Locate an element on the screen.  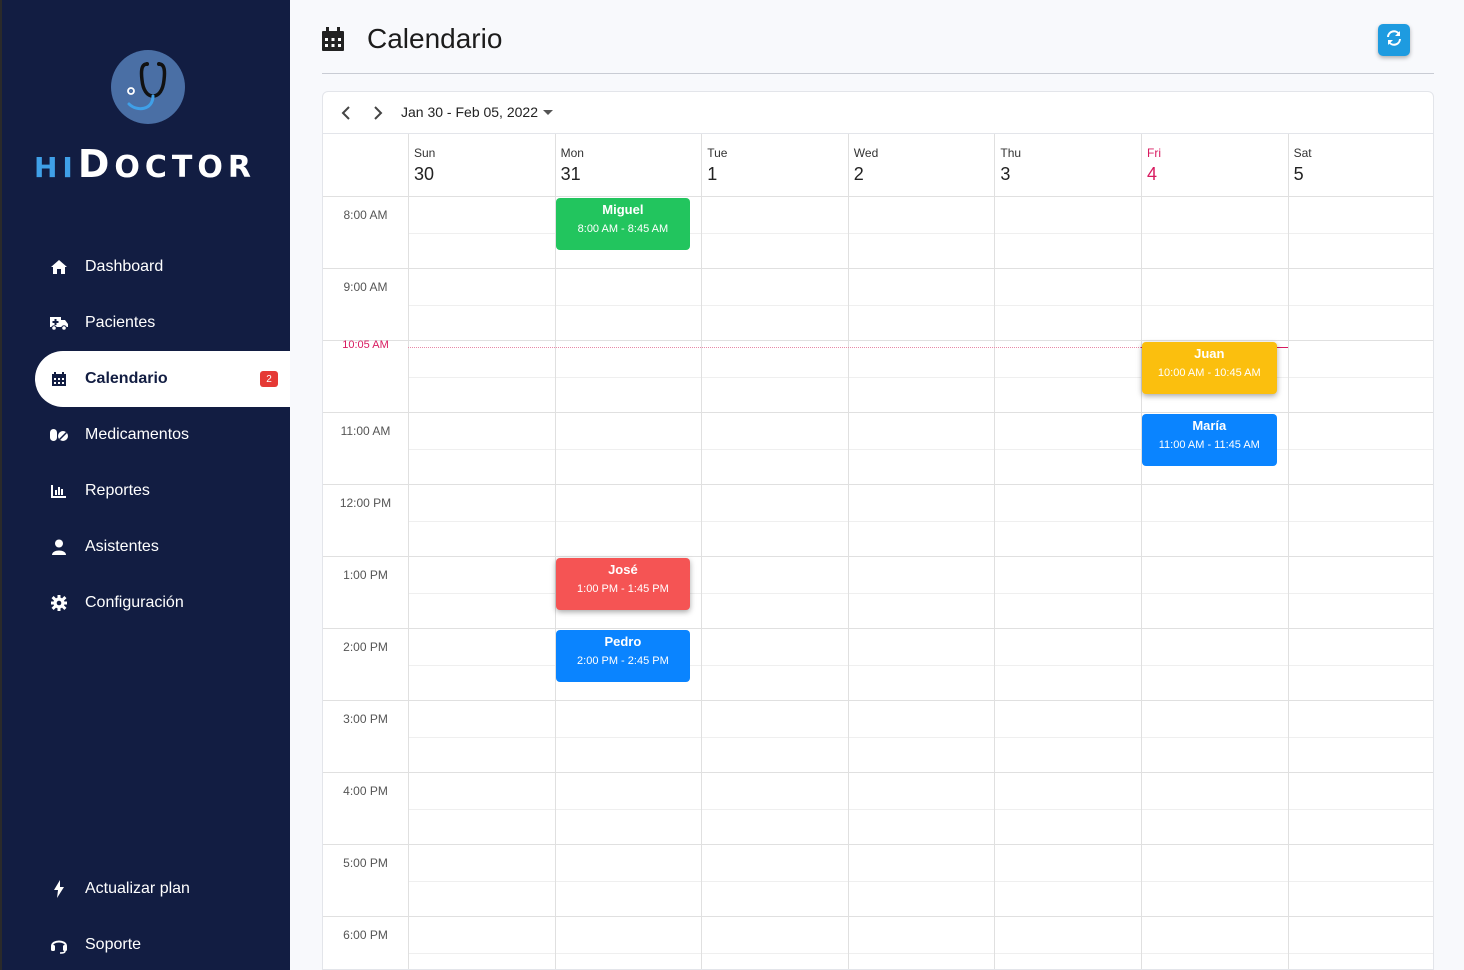
event-josé: José 1:00 PM - 1:45 PM is located at coordinates (623, 584).